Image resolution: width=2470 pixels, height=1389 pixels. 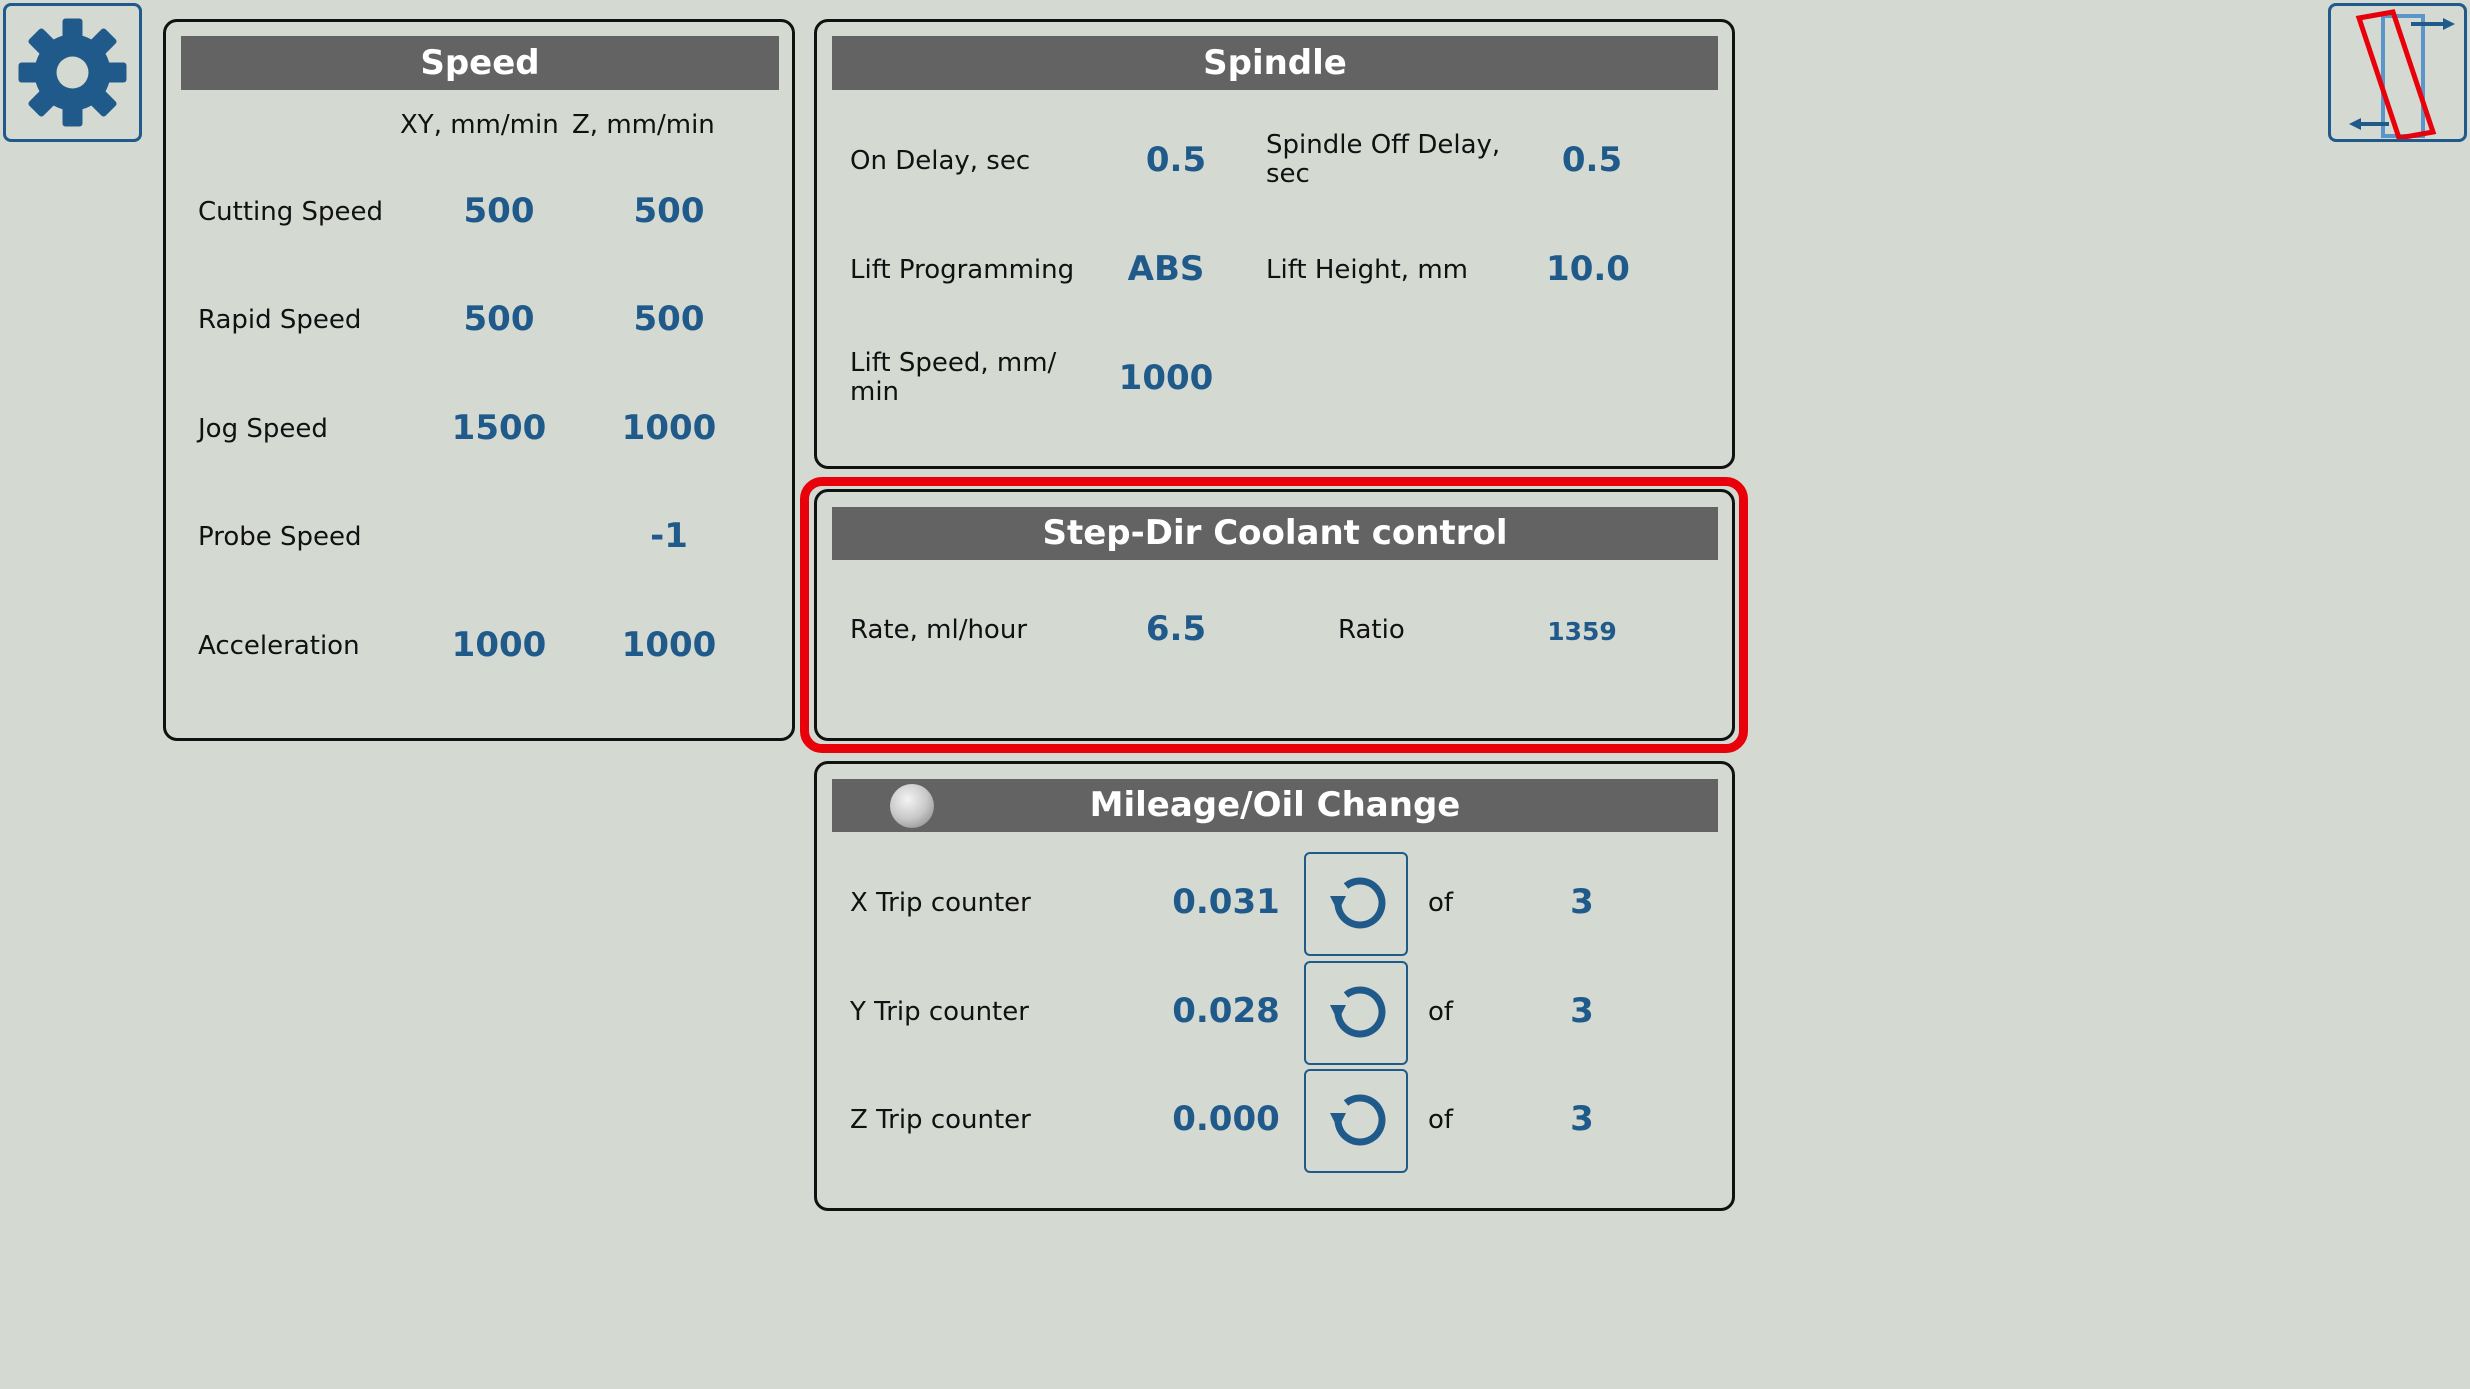 I want to click on coolant-panel-title: Step-Dir Coolant control, so click(x=1275, y=533).